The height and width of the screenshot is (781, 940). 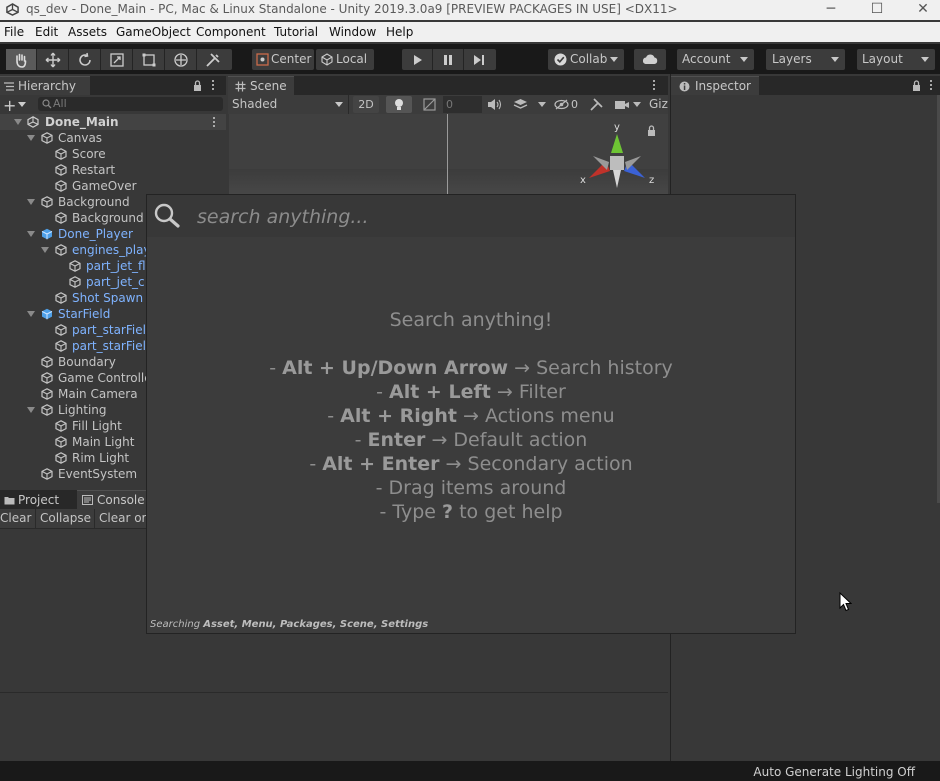 I want to click on menu-assets: Assets, so click(x=87, y=32).